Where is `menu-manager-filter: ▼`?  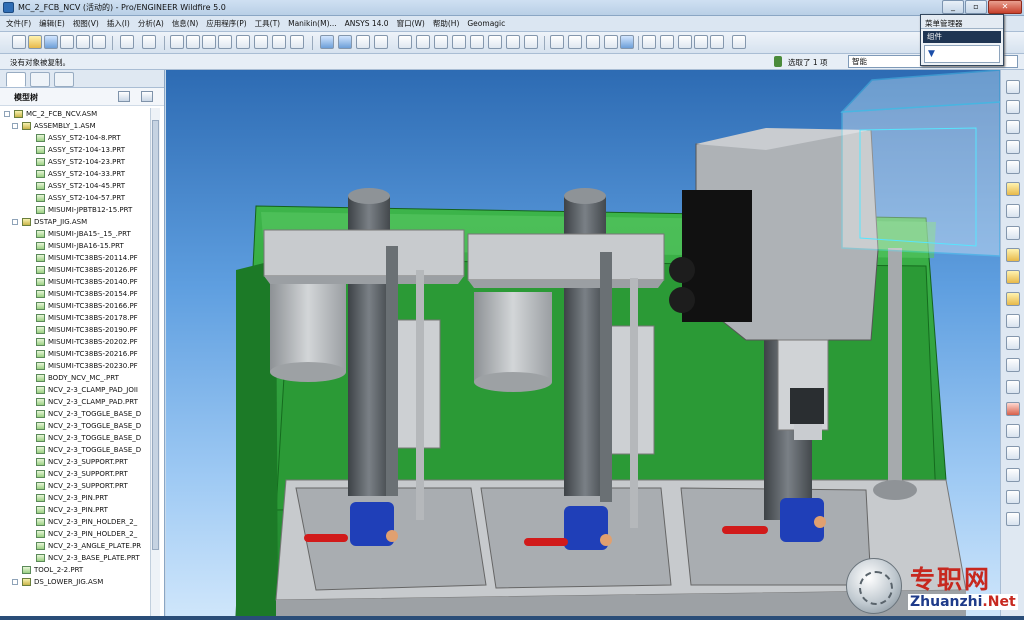 menu-manager-filter: ▼ is located at coordinates (962, 54).